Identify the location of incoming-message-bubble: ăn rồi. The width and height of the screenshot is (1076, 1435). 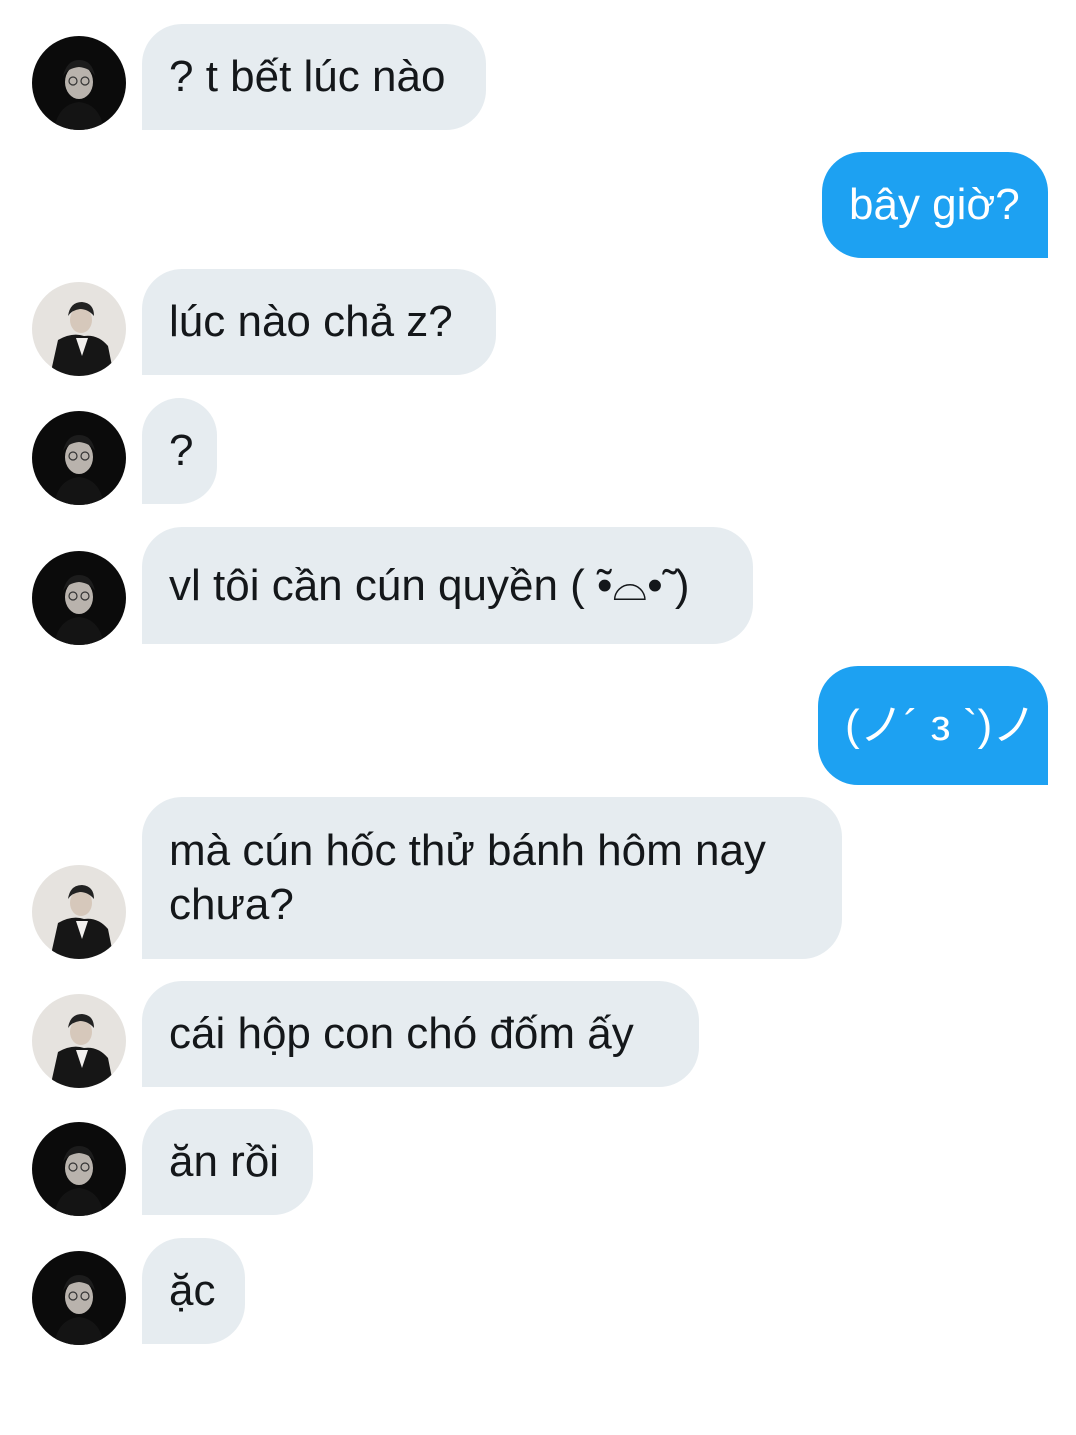
(227, 1162).